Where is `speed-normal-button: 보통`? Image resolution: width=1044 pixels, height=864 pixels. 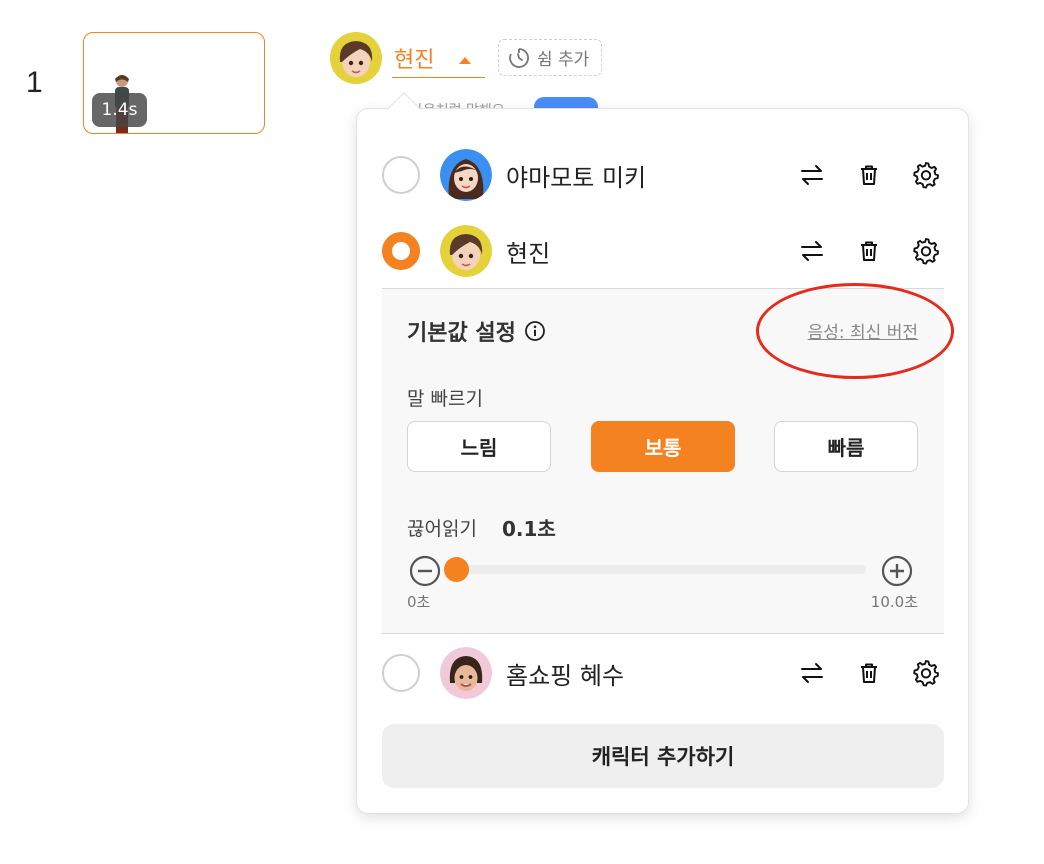
speed-normal-button: 보통 is located at coordinates (663, 446).